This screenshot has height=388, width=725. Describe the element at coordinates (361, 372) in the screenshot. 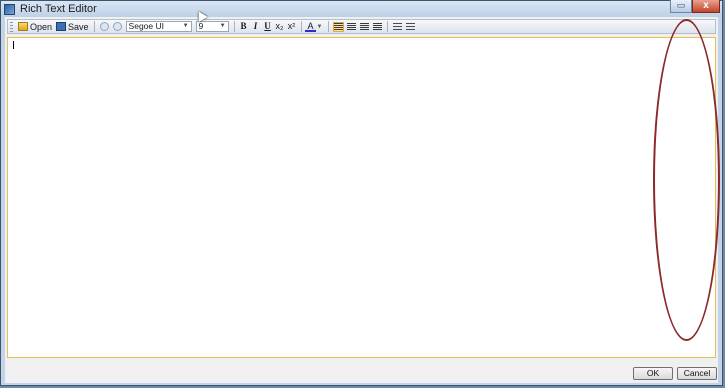

I see `dialog-footer: OK Cancel` at that location.